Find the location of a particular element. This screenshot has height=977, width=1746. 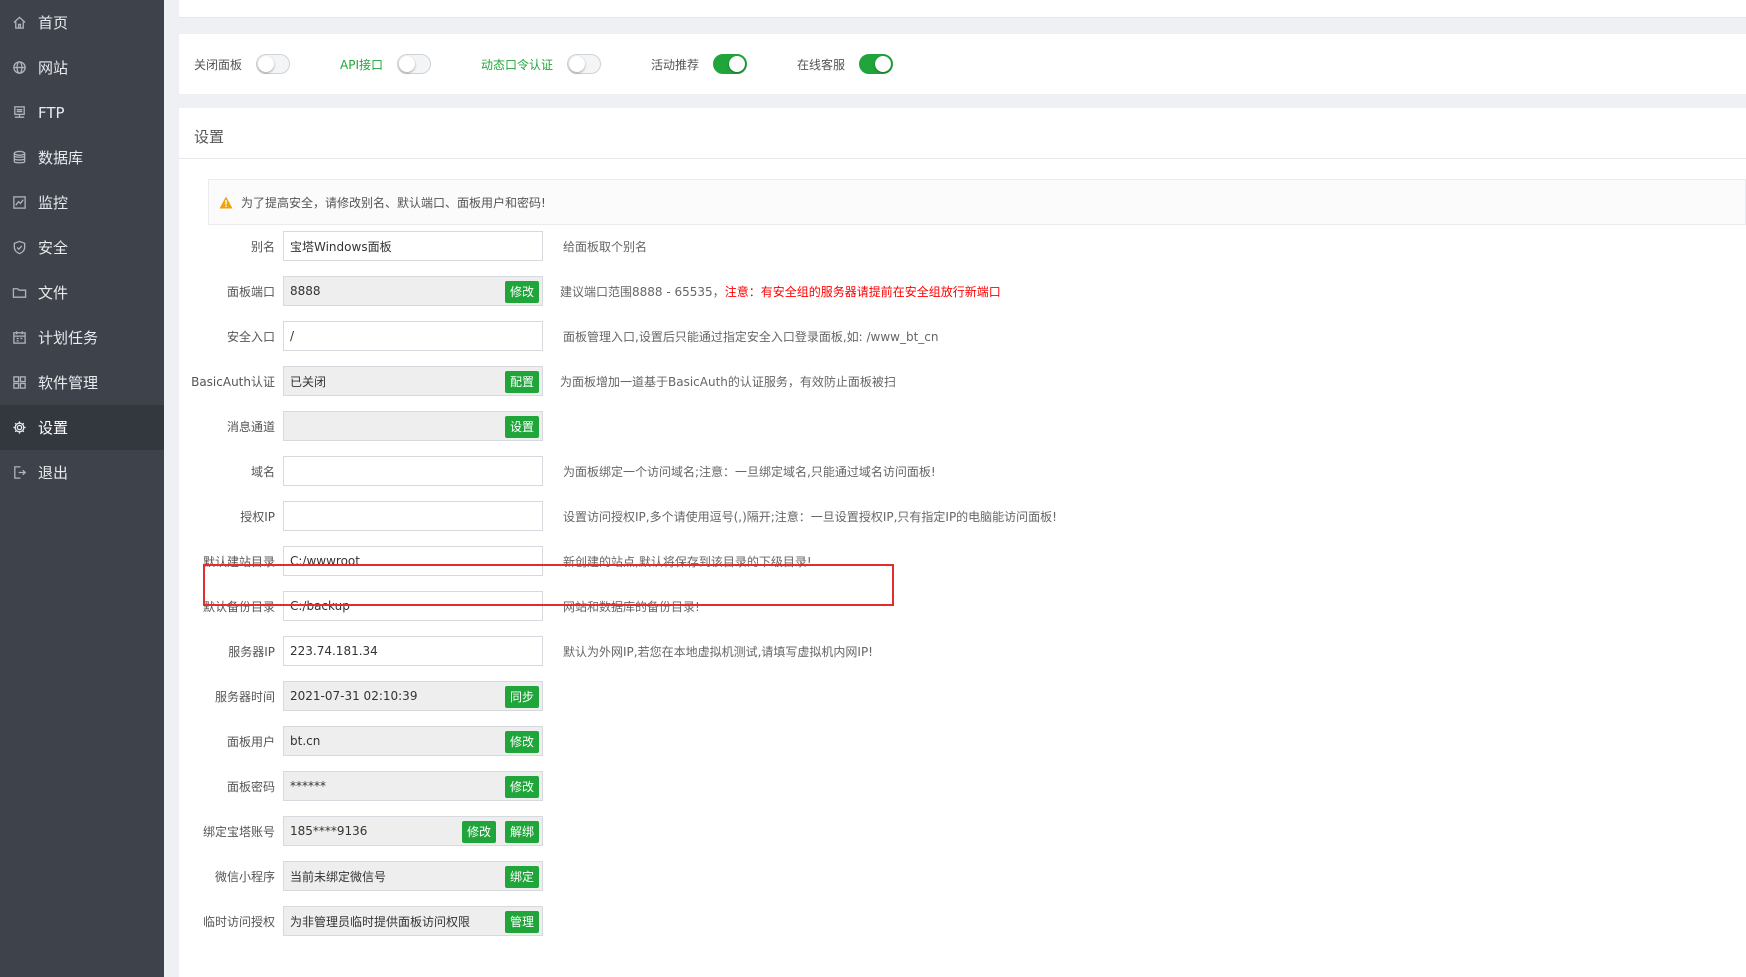

setting-row-wechat: 微信小程序 当前未绑定微信号 绑定 is located at coordinates (361, 876).